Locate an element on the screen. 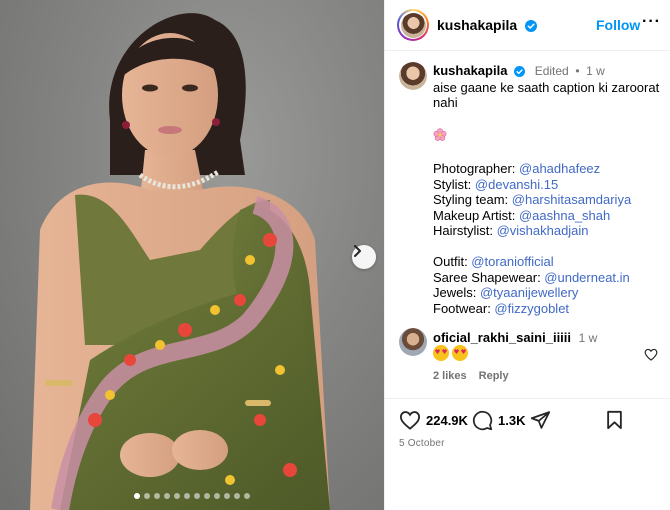  credit-line: Photographer: @ahadhafeez is located at coordinates (547, 169).